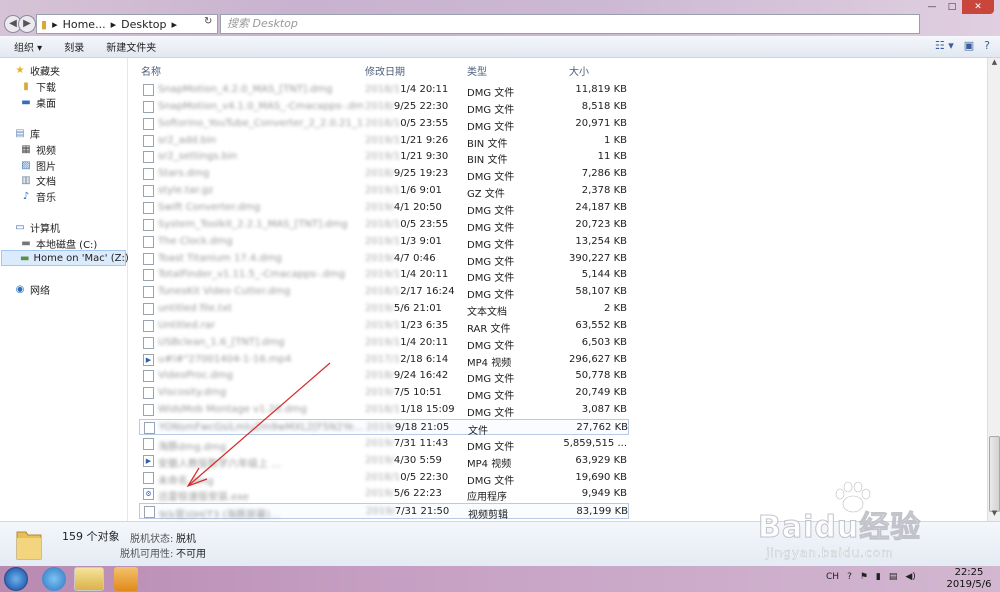 The image size is (1000, 592). I want to click on nav-network: ◉ 网络, so click(32, 289).